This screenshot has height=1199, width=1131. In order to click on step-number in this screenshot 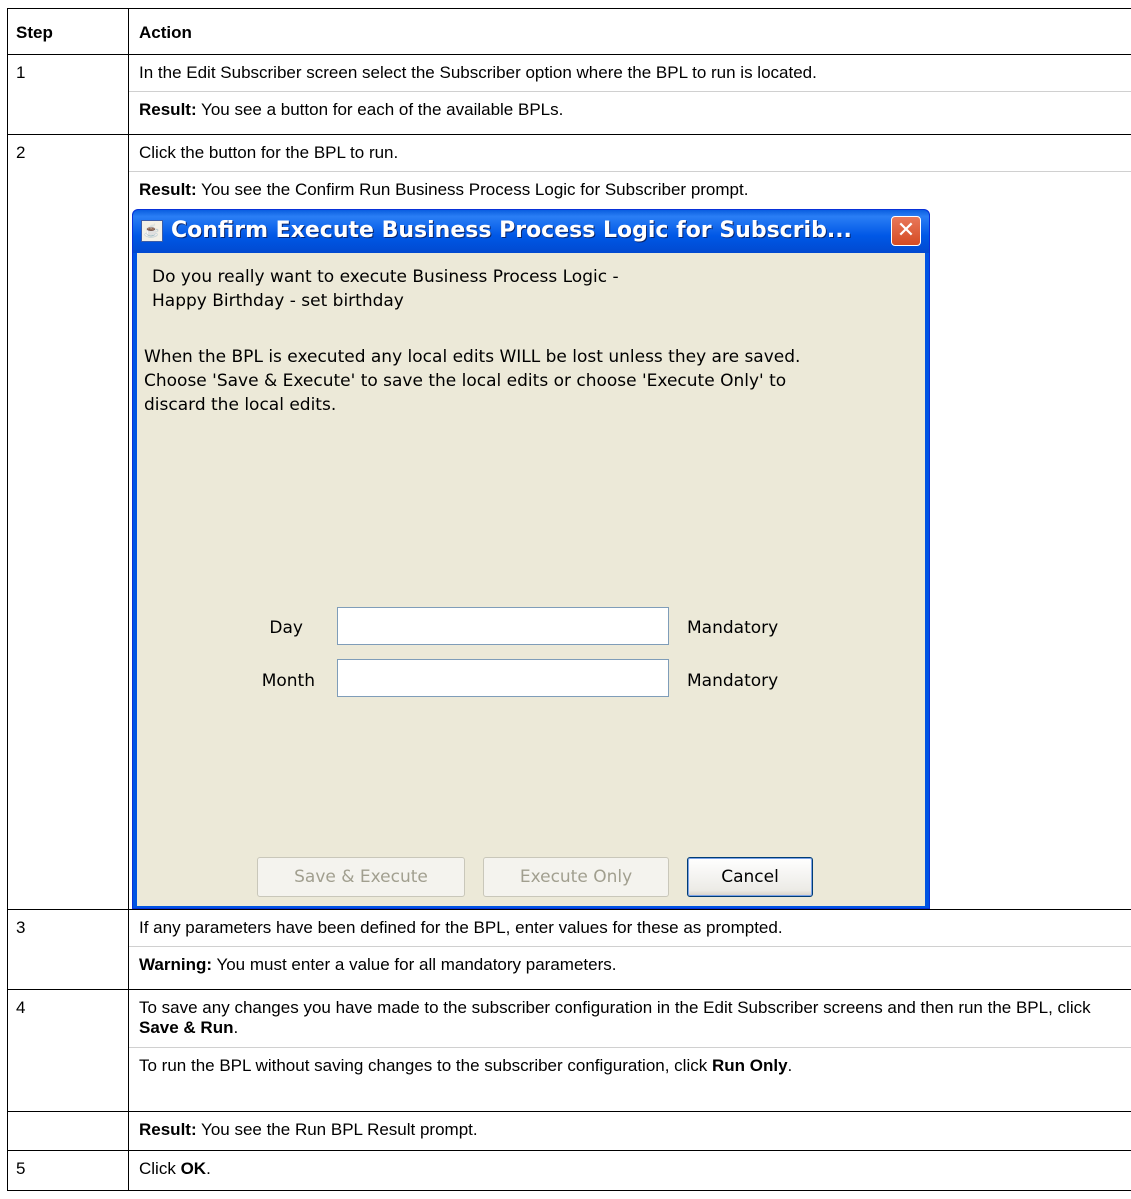, I will do `click(68, 1130)`.